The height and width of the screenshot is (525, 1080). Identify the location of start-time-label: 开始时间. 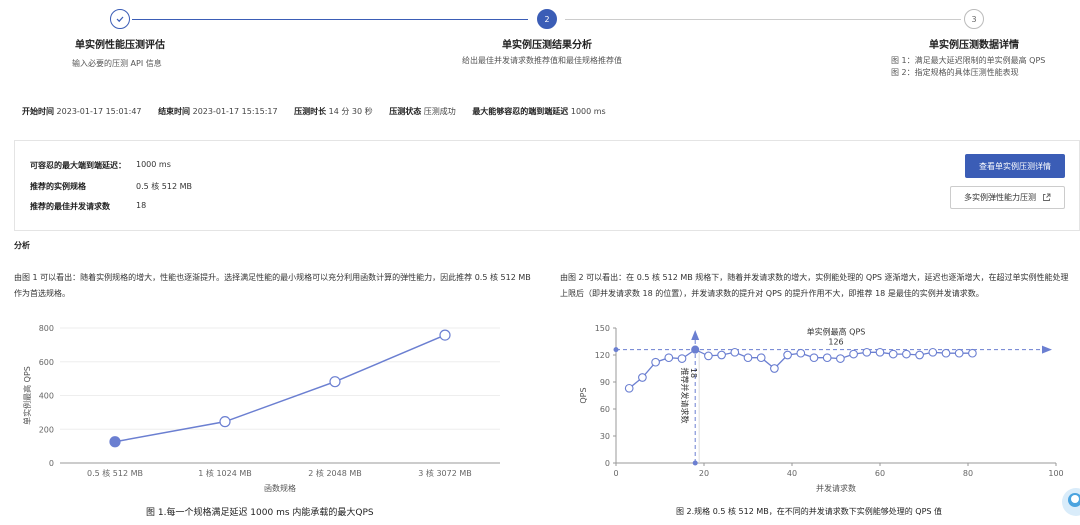
(38, 111).